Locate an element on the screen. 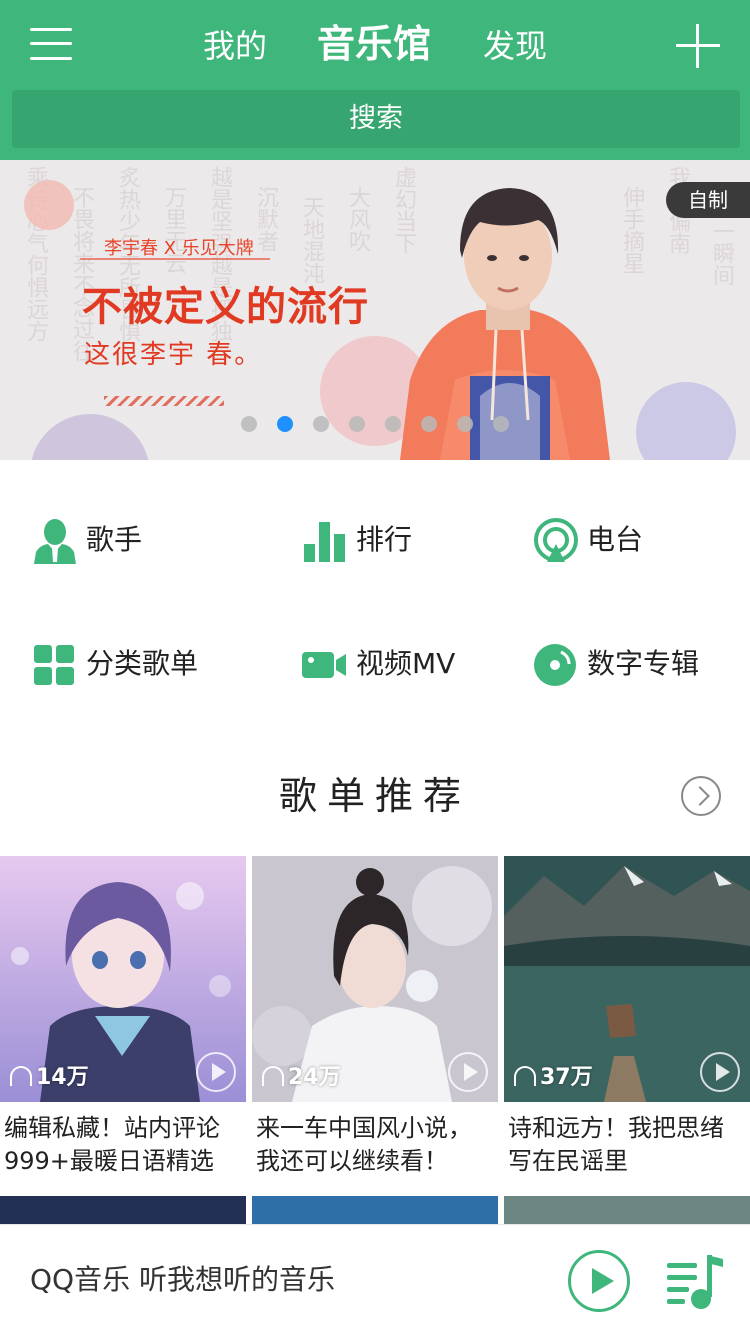 The height and width of the screenshot is (1334, 750). nav-digital-album: 数字专辑 is located at coordinates (633, 667).